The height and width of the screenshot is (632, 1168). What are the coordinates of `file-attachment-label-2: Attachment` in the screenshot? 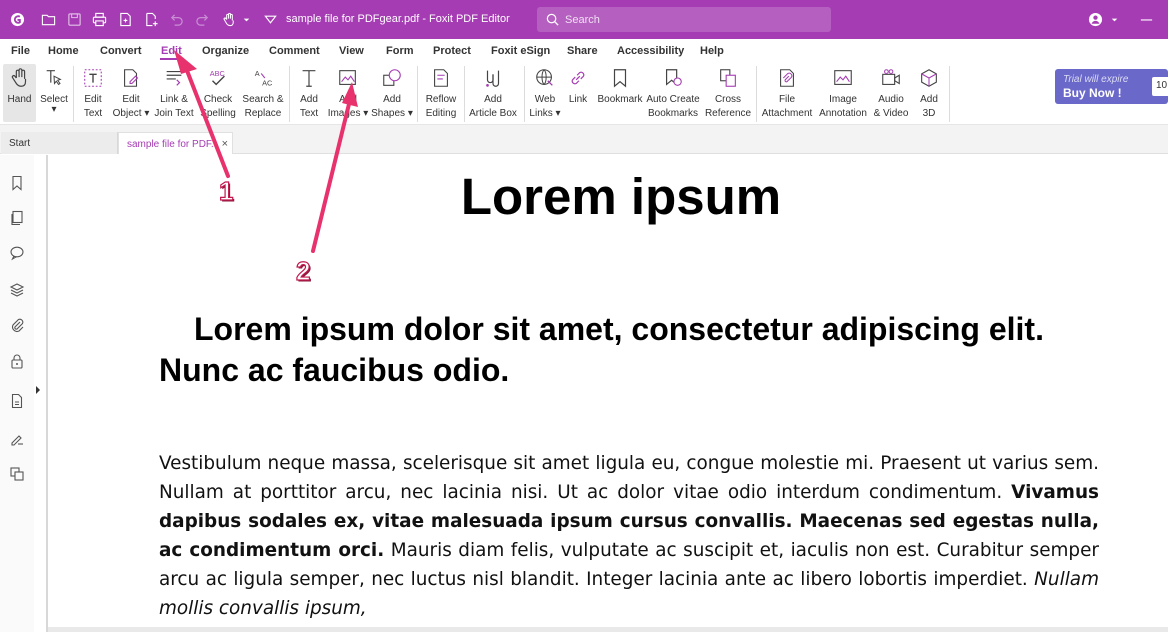 It's located at (787, 113).